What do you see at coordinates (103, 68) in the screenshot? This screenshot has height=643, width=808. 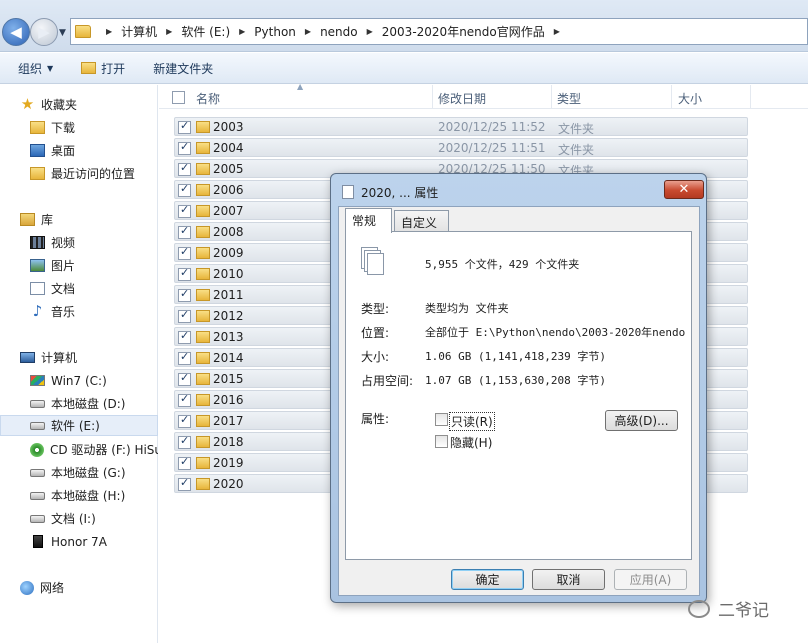 I see `open-button: 打开` at bounding box center [103, 68].